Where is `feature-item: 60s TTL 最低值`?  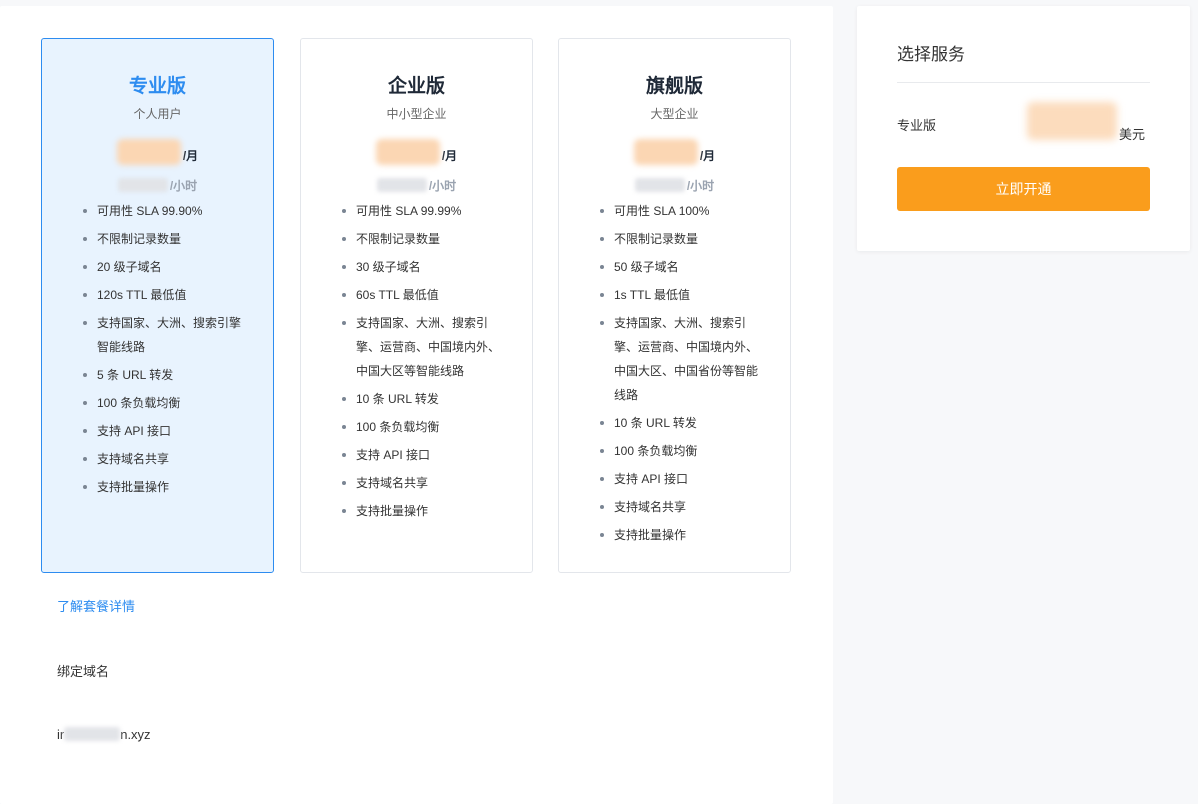 feature-item: 60s TTL 最低值 is located at coordinates (424, 295).